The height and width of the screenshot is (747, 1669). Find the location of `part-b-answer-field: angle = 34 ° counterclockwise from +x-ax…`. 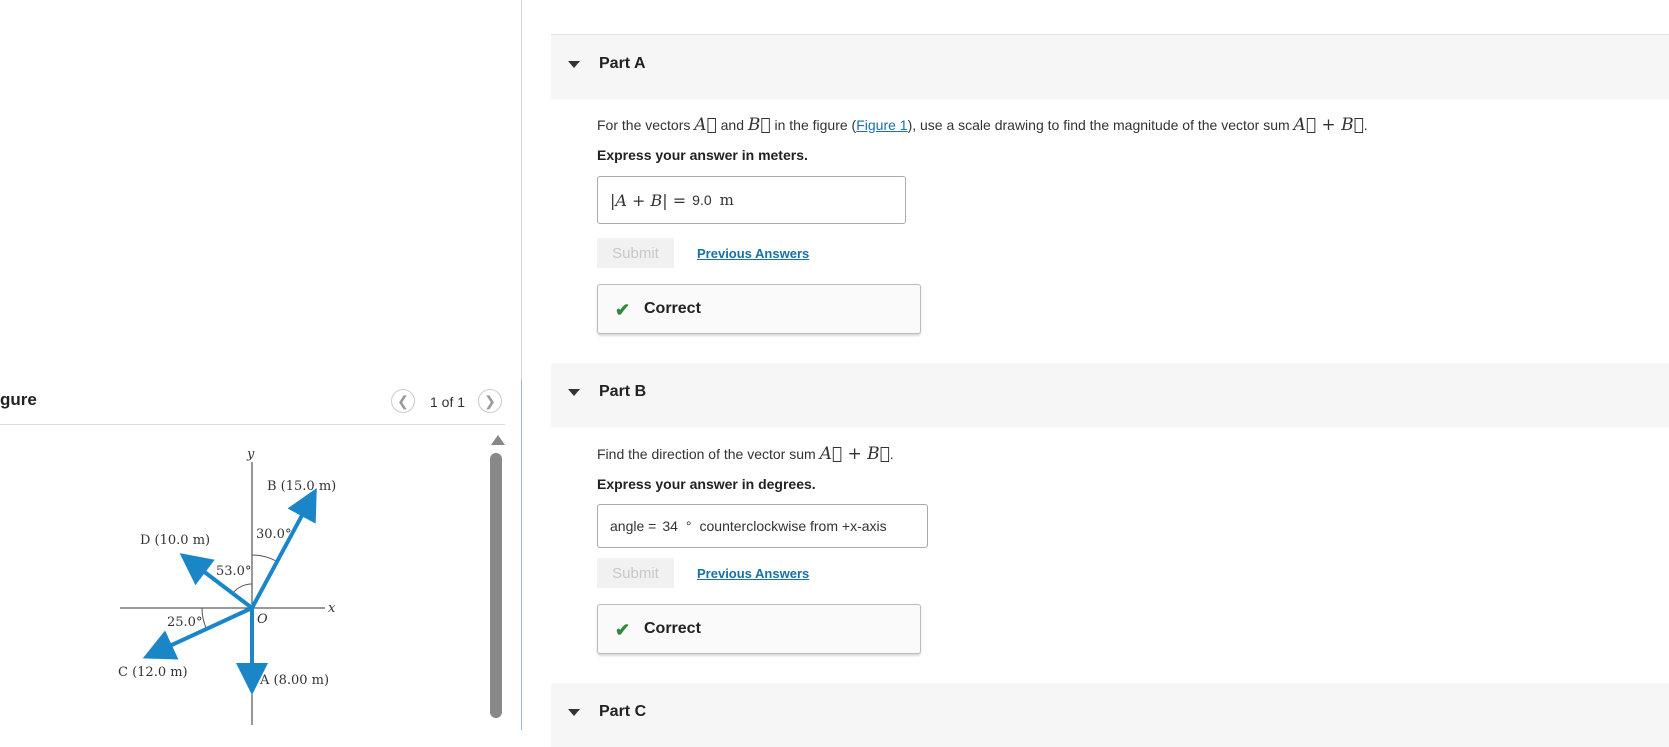

part-b-answer-field: angle = 34 ° counterclockwise from +x-ax… is located at coordinates (762, 526).